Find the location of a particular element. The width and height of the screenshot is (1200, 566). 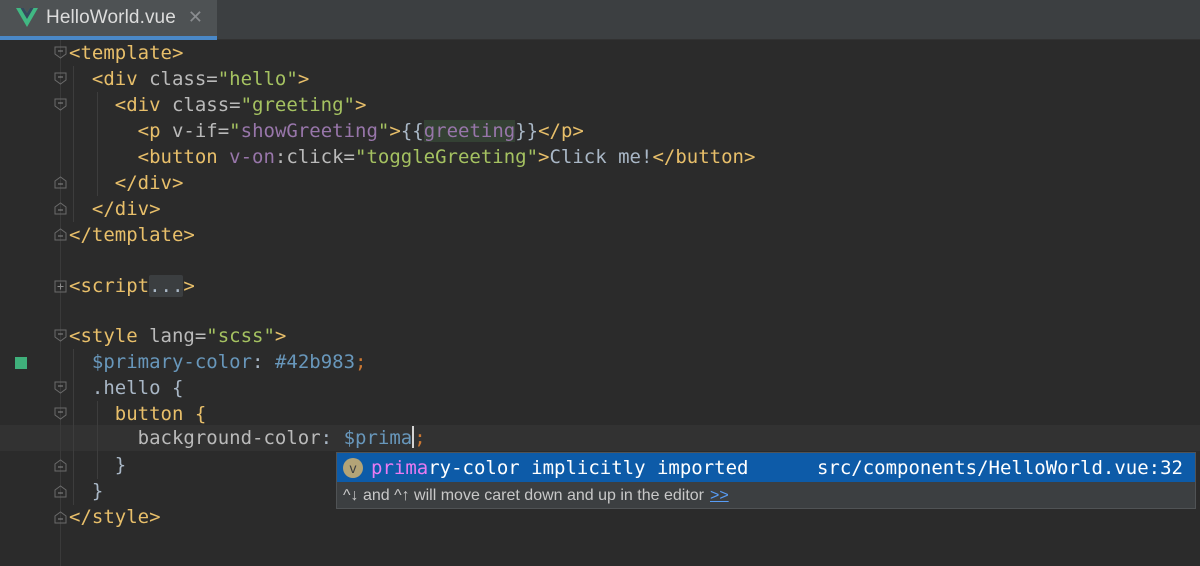

code-token: </template> is located at coordinates (132, 235).